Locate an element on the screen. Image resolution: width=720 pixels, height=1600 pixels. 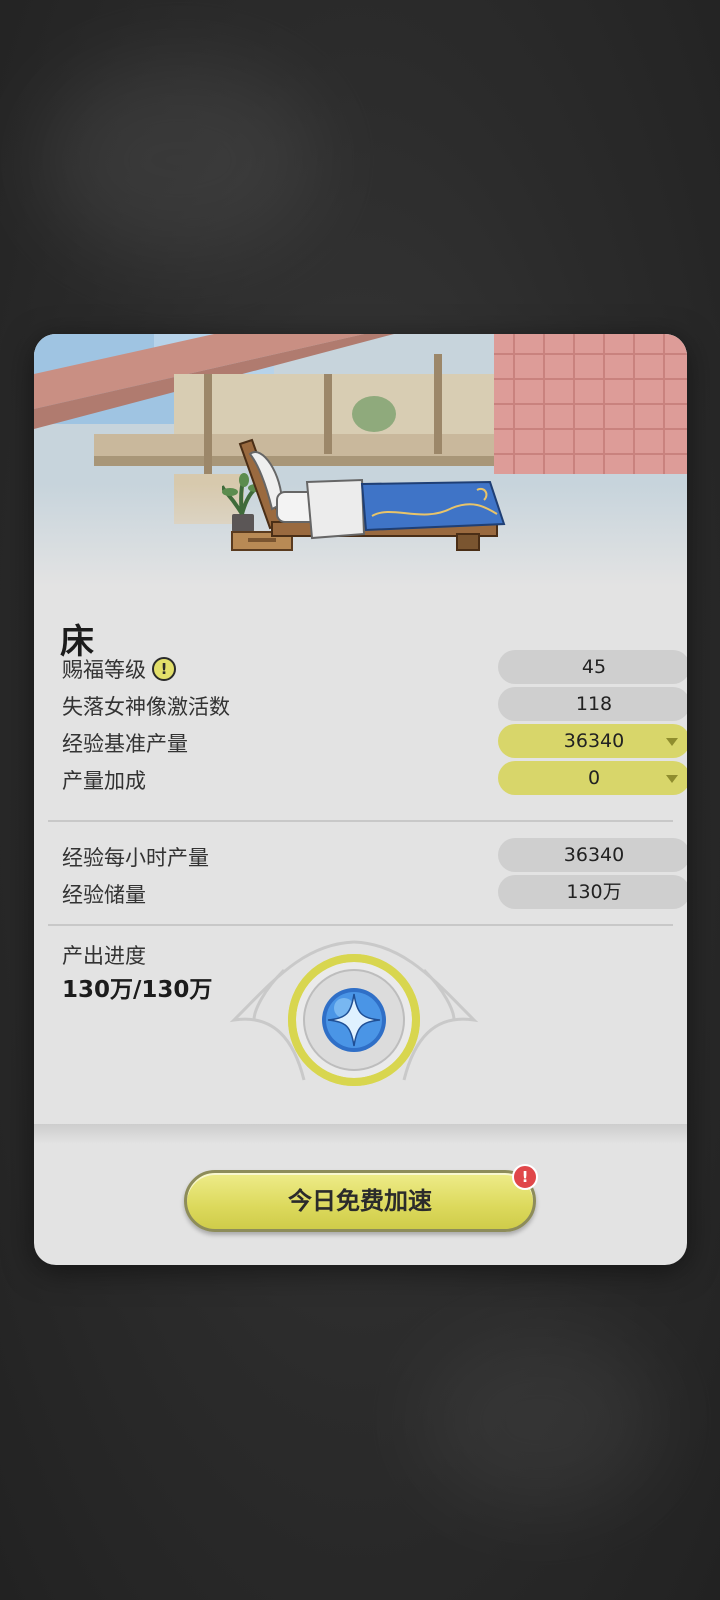
stat-value: 118 is located at coordinates (592, 704).